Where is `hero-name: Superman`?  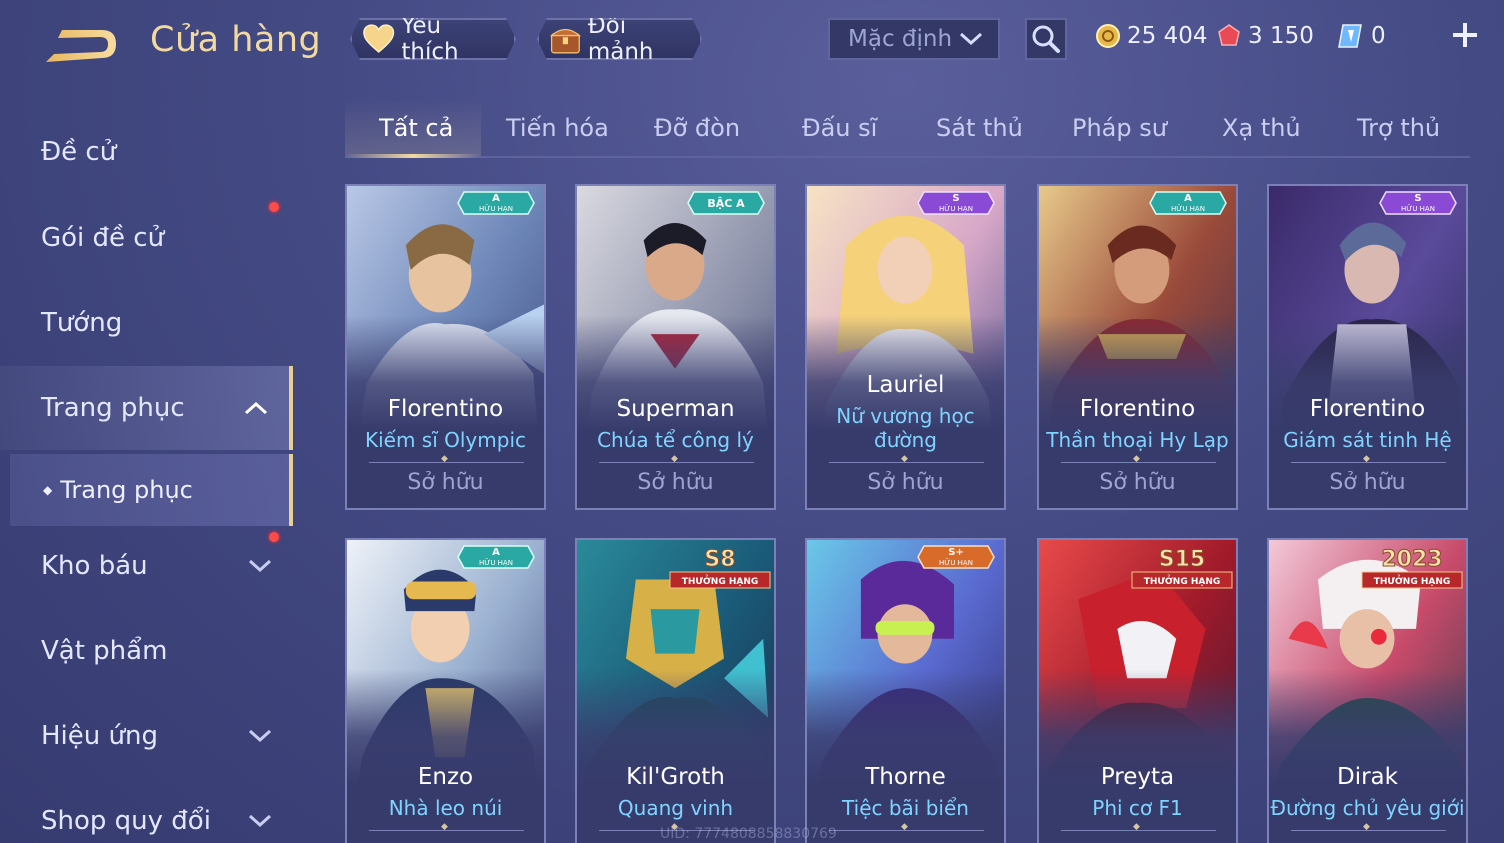
hero-name: Superman is located at coordinates (675, 409).